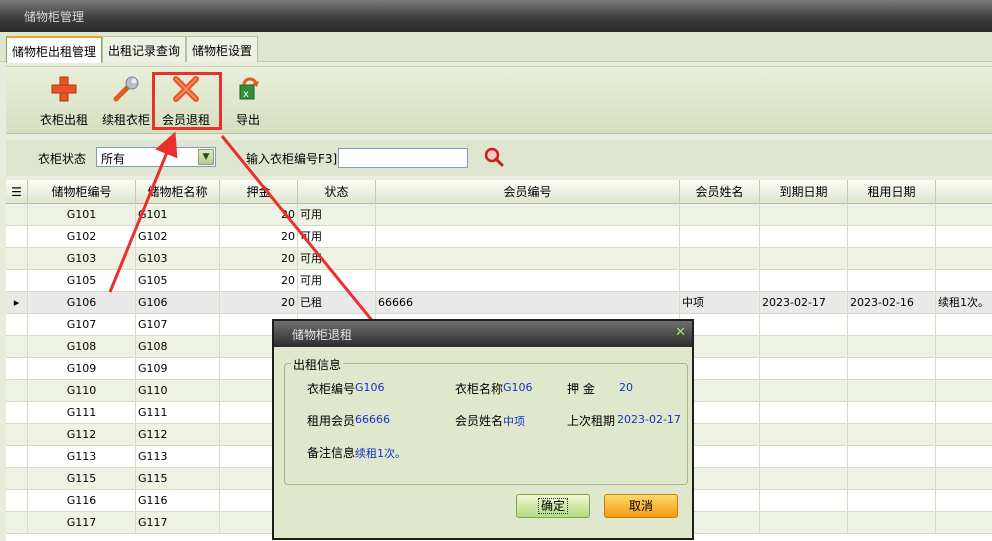 The width and height of the screenshot is (992, 541). Describe the element at coordinates (494, 157) in the screenshot. I see `search-icon` at that location.